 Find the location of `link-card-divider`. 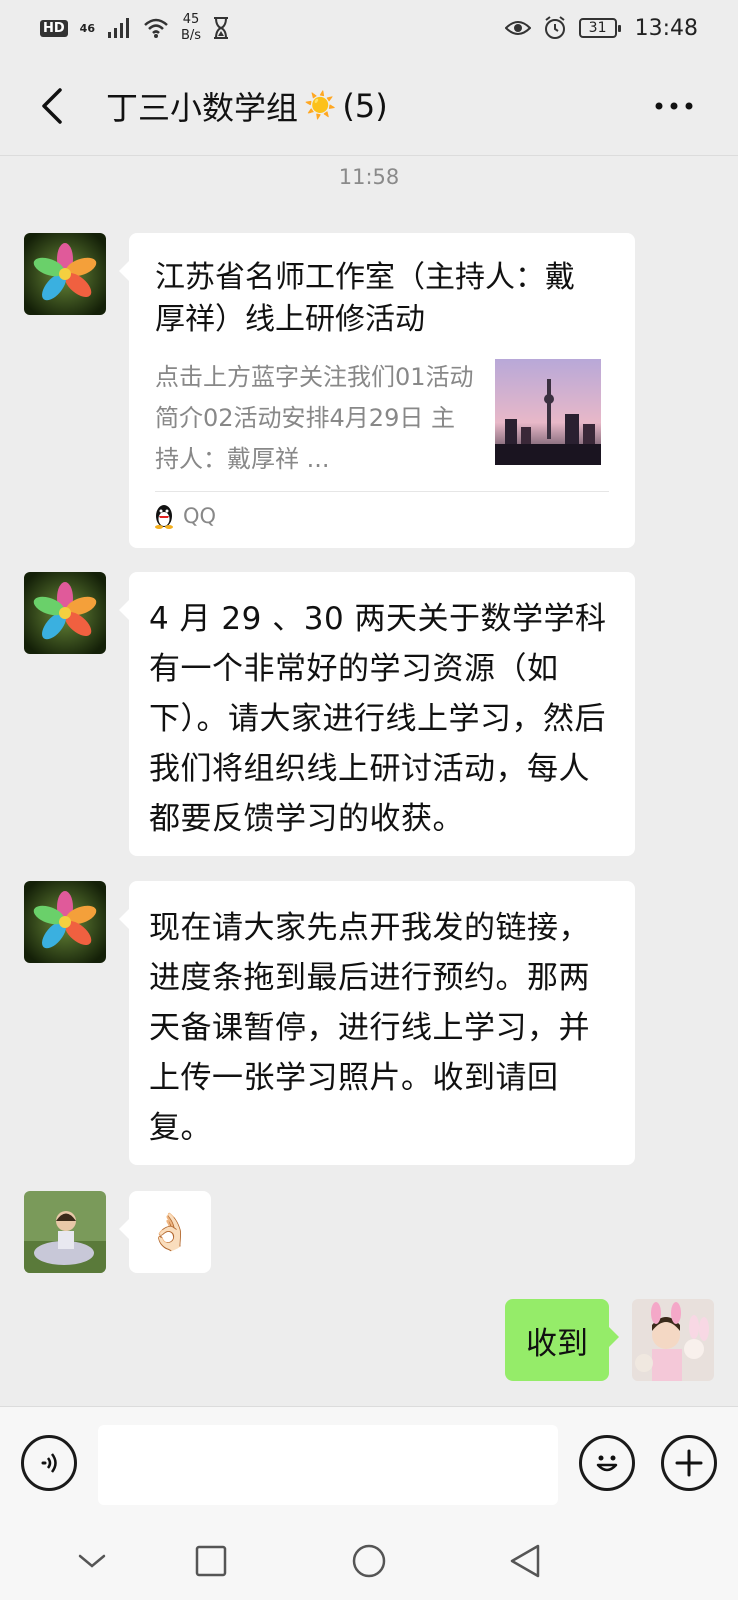

link-card-divider is located at coordinates (382, 491).